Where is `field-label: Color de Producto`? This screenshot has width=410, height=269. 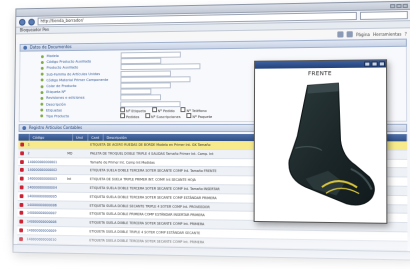
field-label: Color de Producto is located at coordinates (83, 86).